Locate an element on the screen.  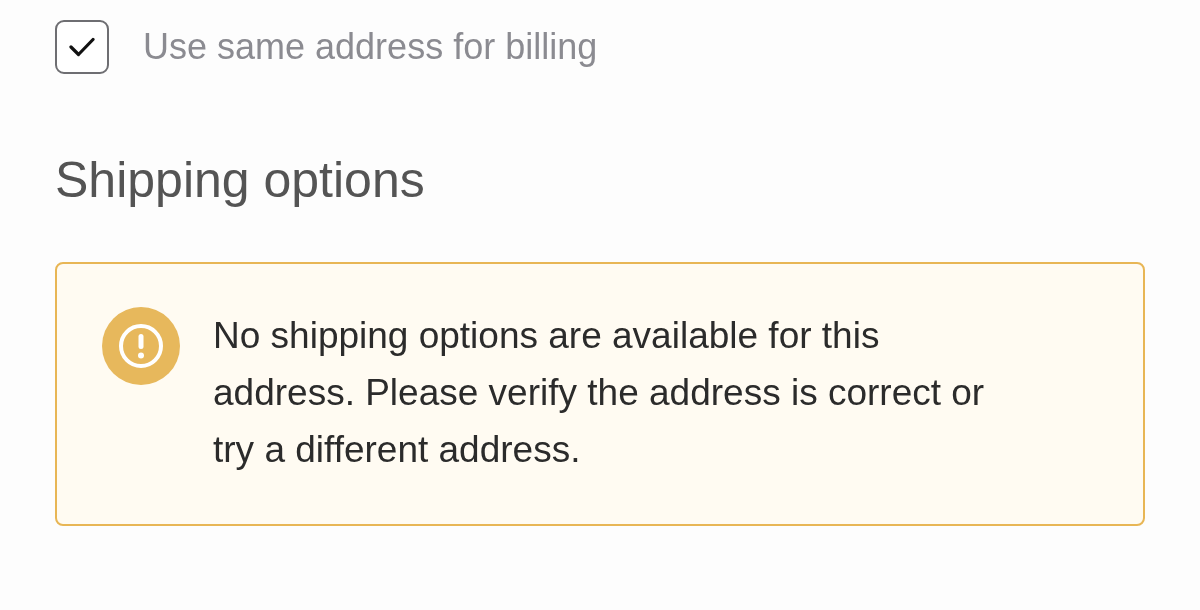
section-heading: Shipping options is located at coordinates (240, 180).